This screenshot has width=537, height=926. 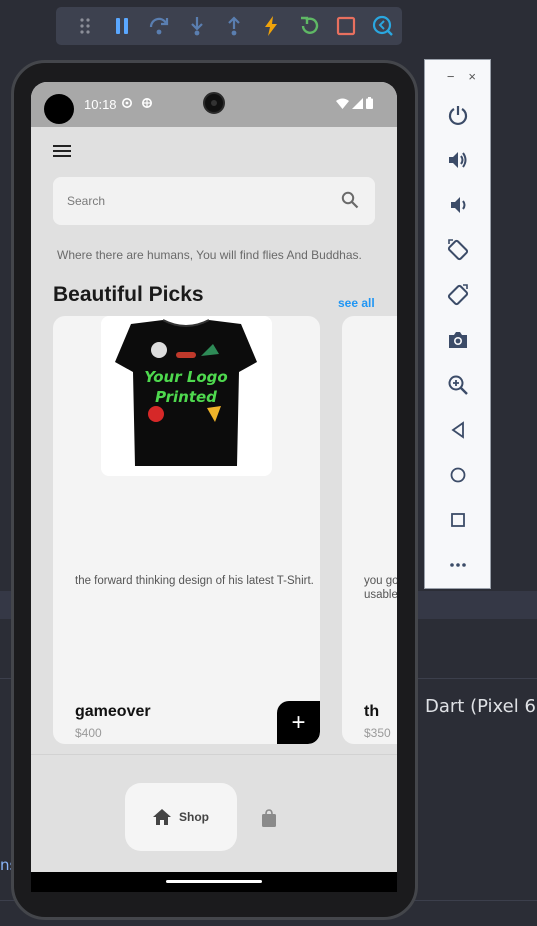 I want to click on rotate-right-button, so click(x=457, y=294).